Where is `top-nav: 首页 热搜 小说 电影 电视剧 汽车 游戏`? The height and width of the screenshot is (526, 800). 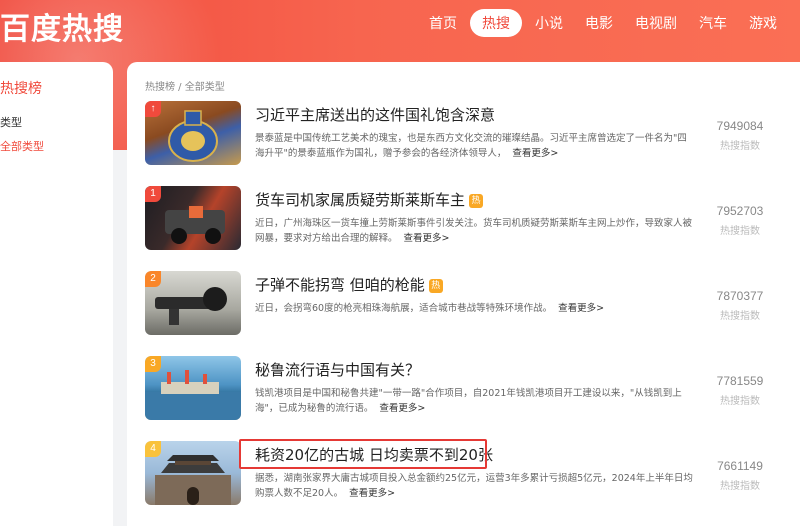
top-nav: 首页 热搜 小说 电影 电视剧 汽车 游戏 is located at coordinates (605, 23).